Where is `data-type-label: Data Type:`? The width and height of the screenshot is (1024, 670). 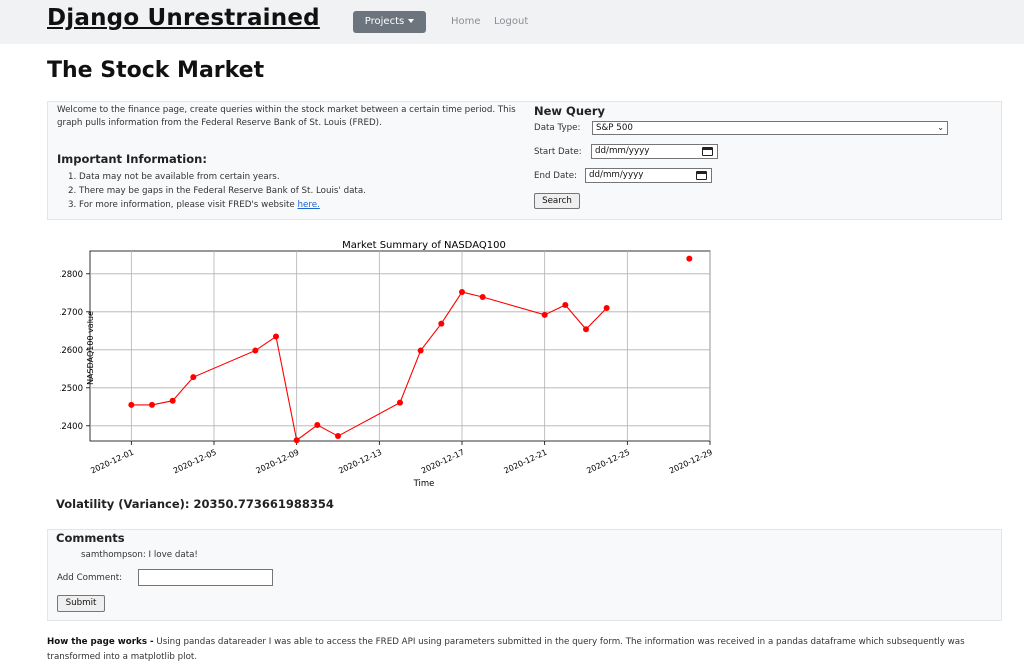 data-type-label: Data Type: is located at coordinates (557, 128).